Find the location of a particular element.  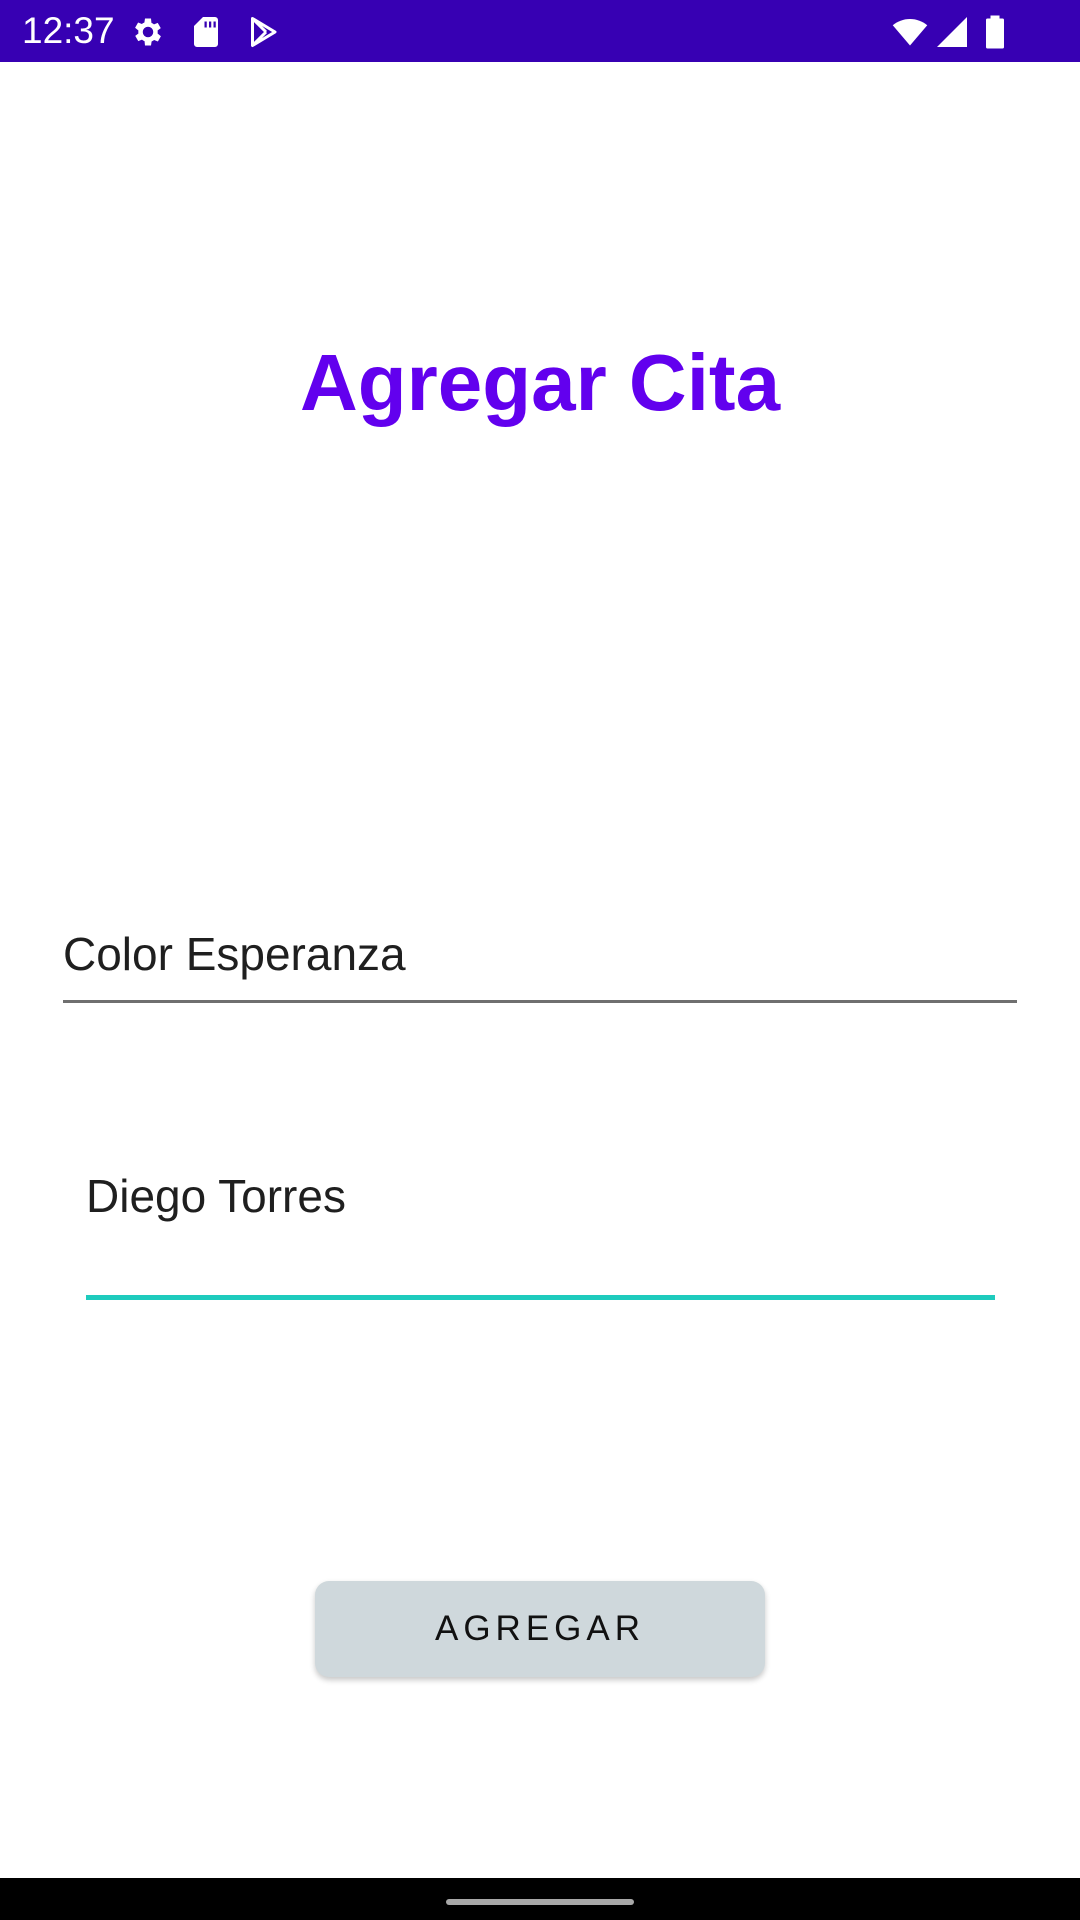

gear-icon is located at coordinates (148, 32).